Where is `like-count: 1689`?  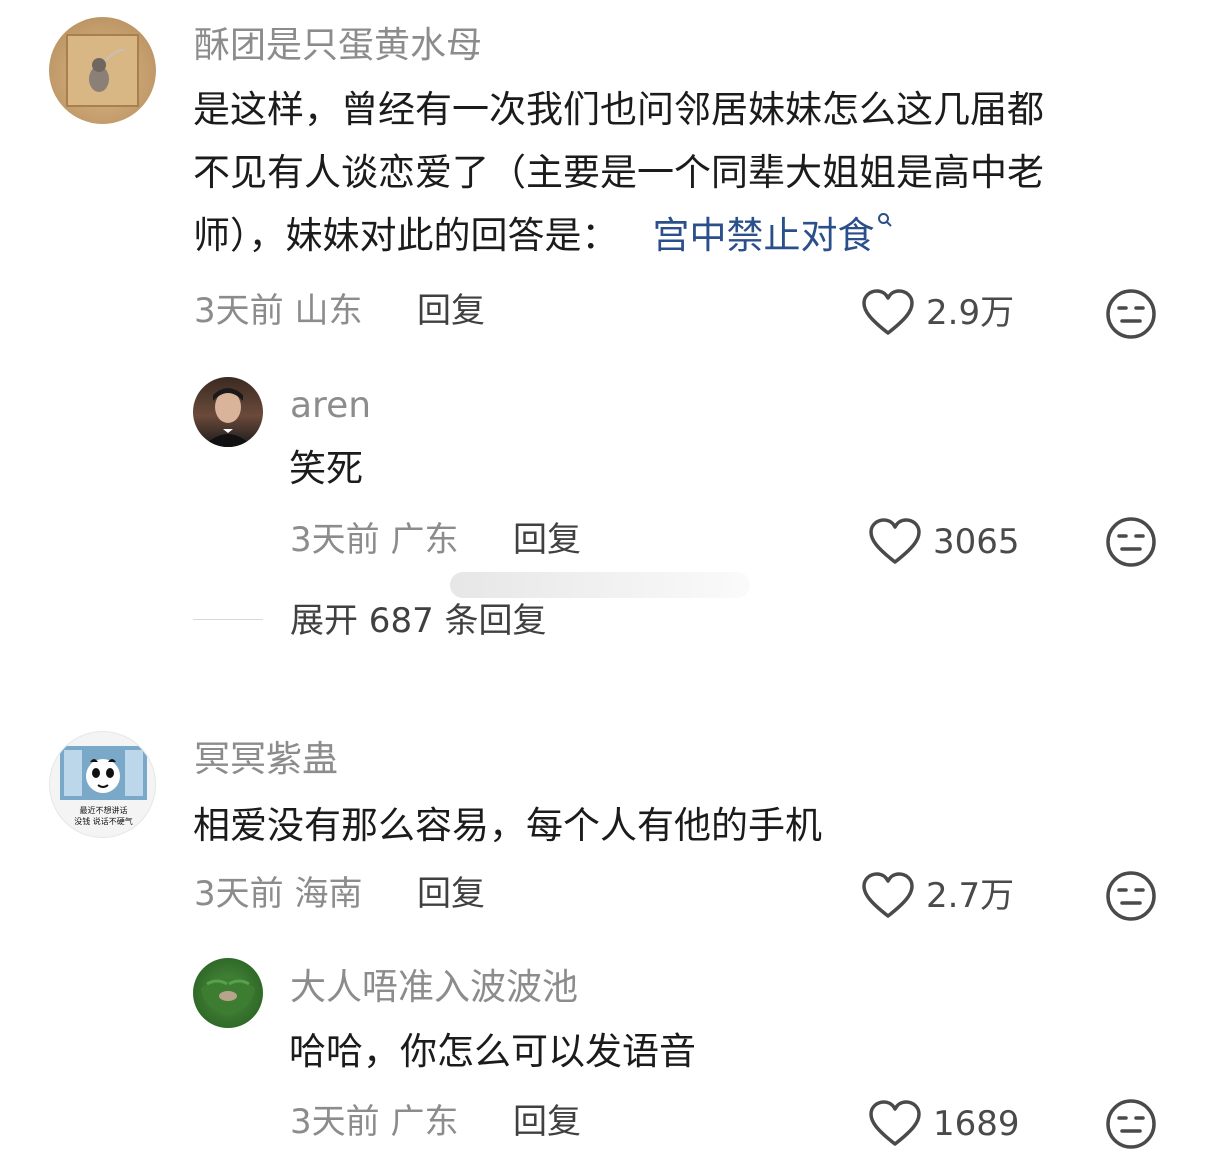 like-count: 1689 is located at coordinates (976, 1124).